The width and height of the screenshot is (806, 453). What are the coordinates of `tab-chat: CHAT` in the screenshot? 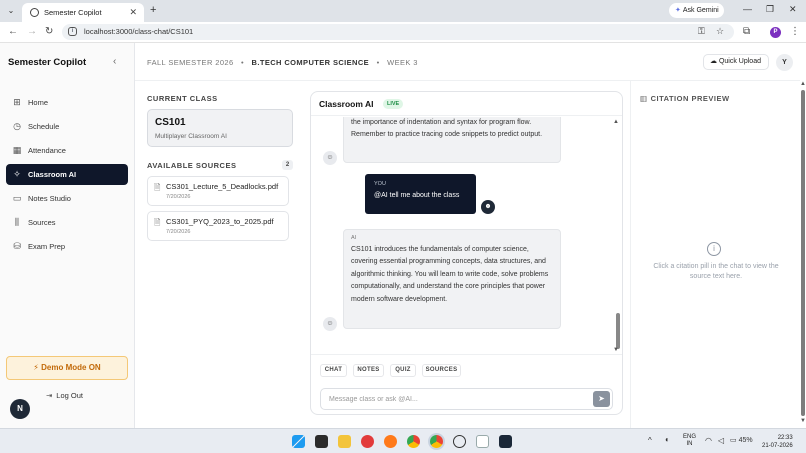 It's located at (333, 370).